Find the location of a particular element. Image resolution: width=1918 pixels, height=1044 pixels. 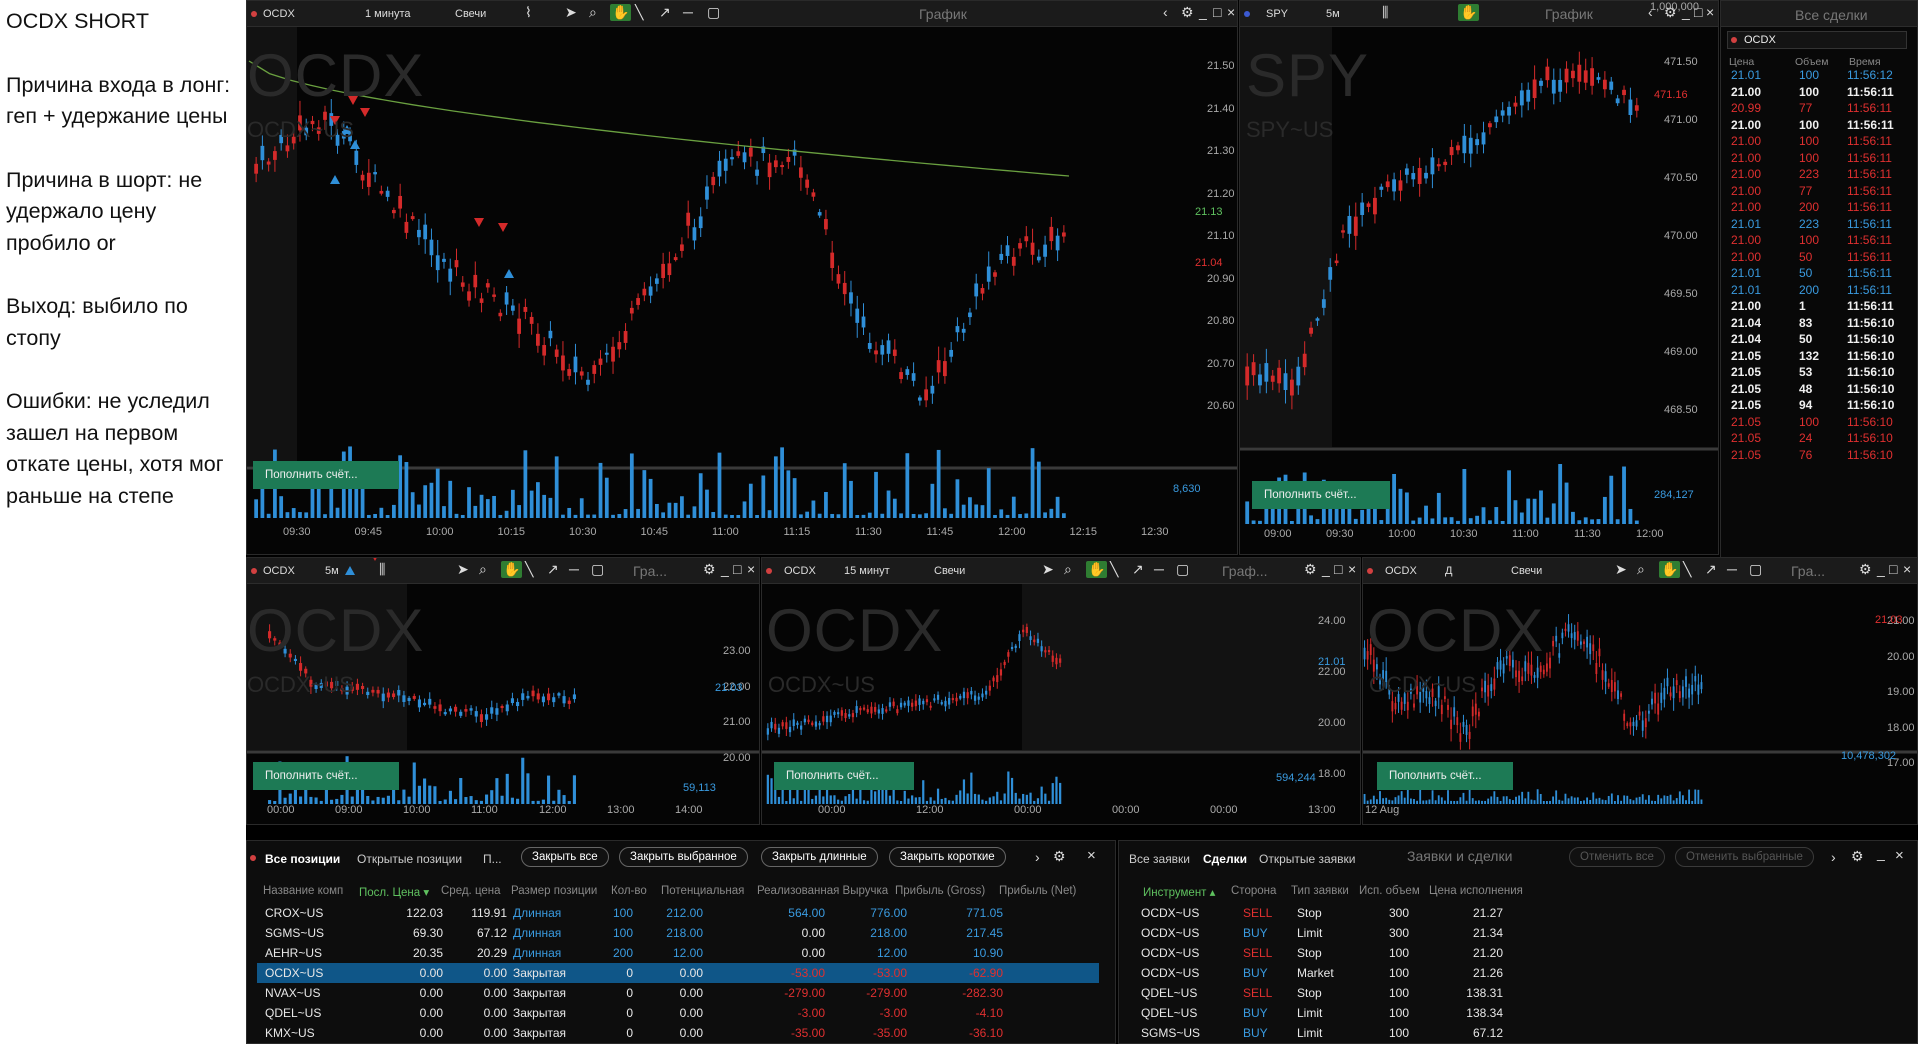

minimize-icon: _ is located at coordinates (1881, 853).